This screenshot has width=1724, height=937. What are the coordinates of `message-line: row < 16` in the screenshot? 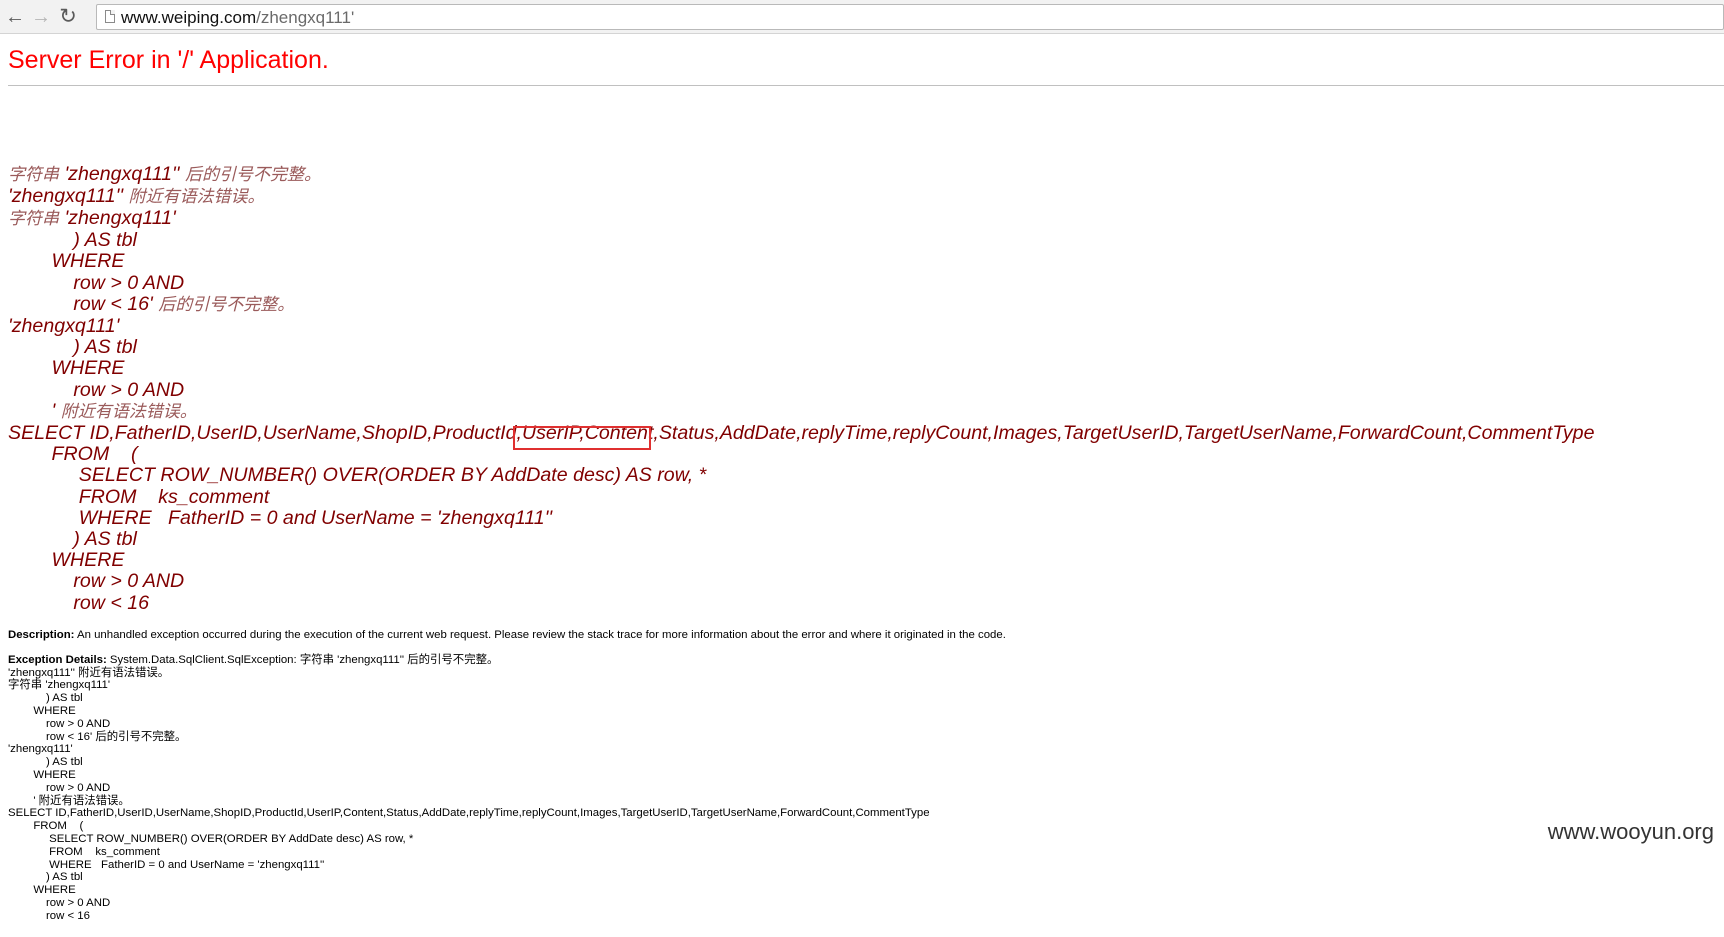 It's located at (79, 602).